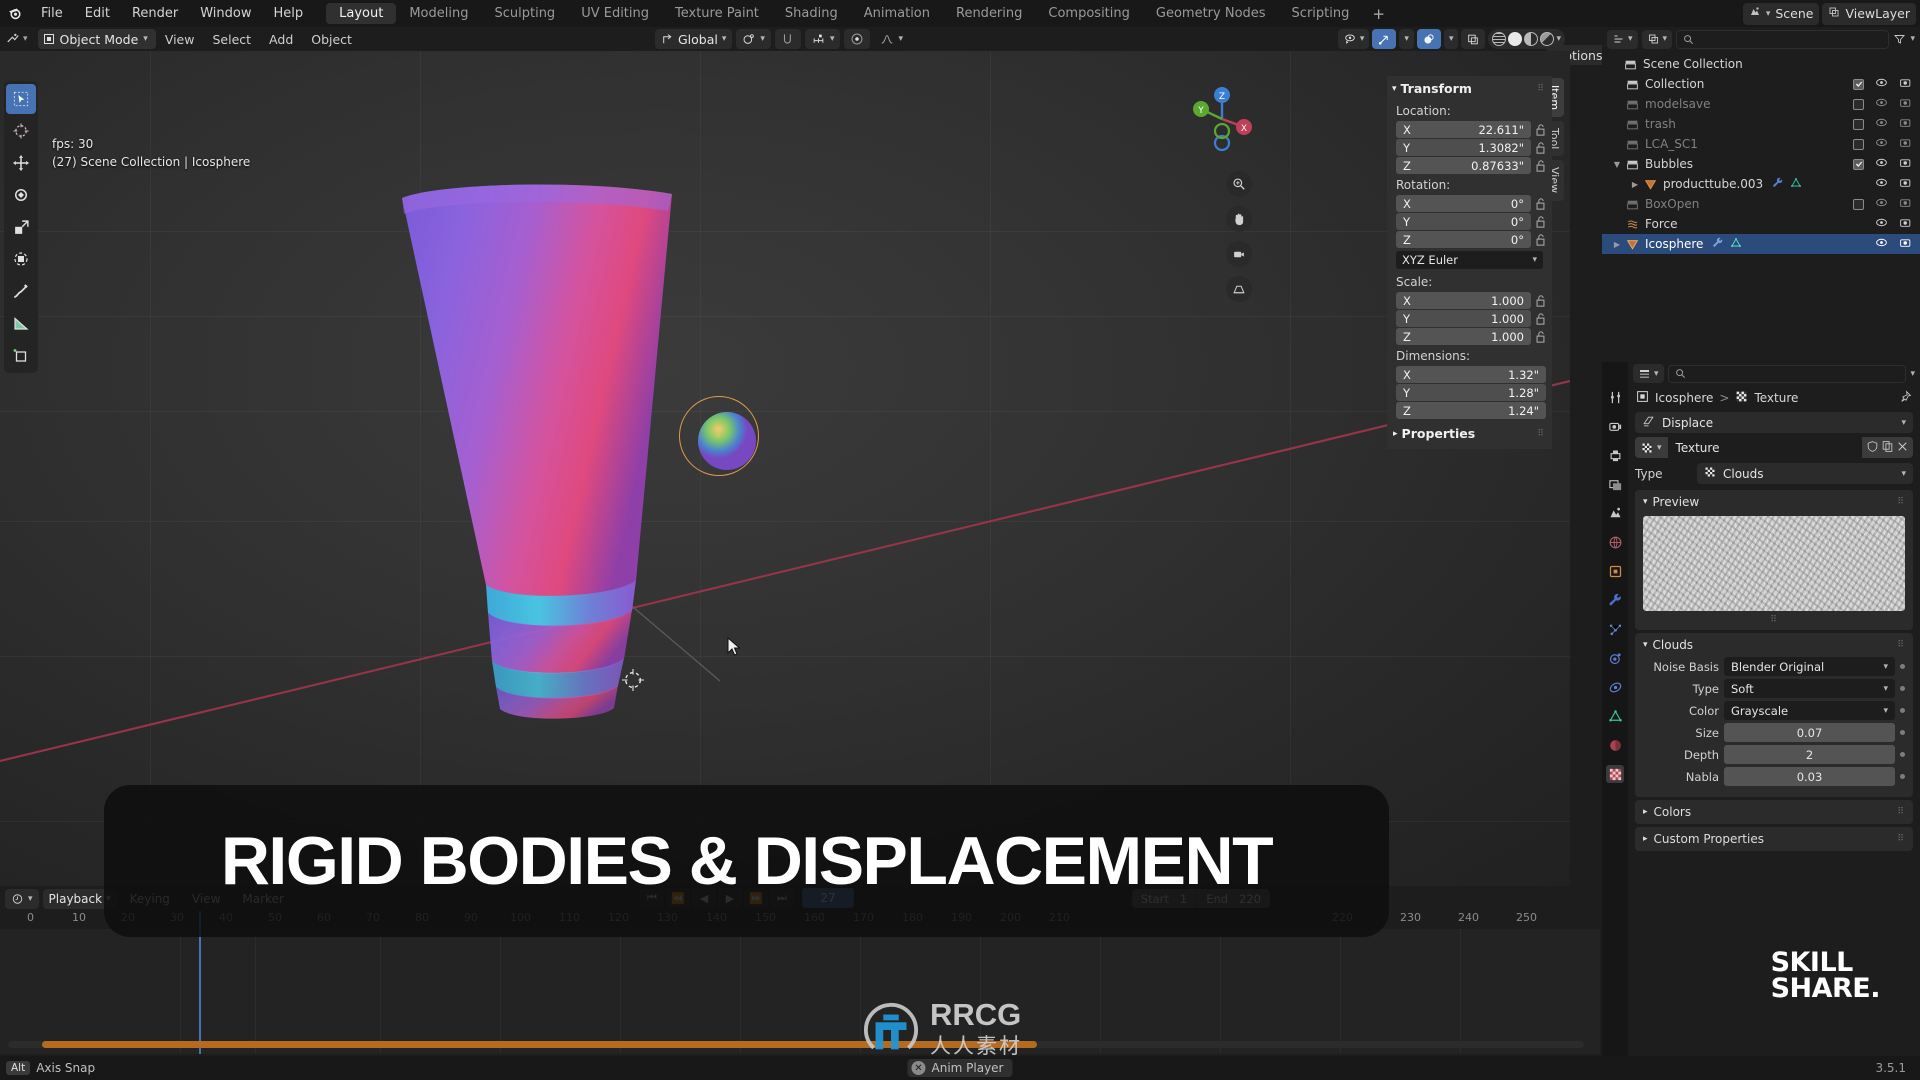  Describe the element at coordinates (1239, 219) in the screenshot. I see `pan-hand-icon` at that location.